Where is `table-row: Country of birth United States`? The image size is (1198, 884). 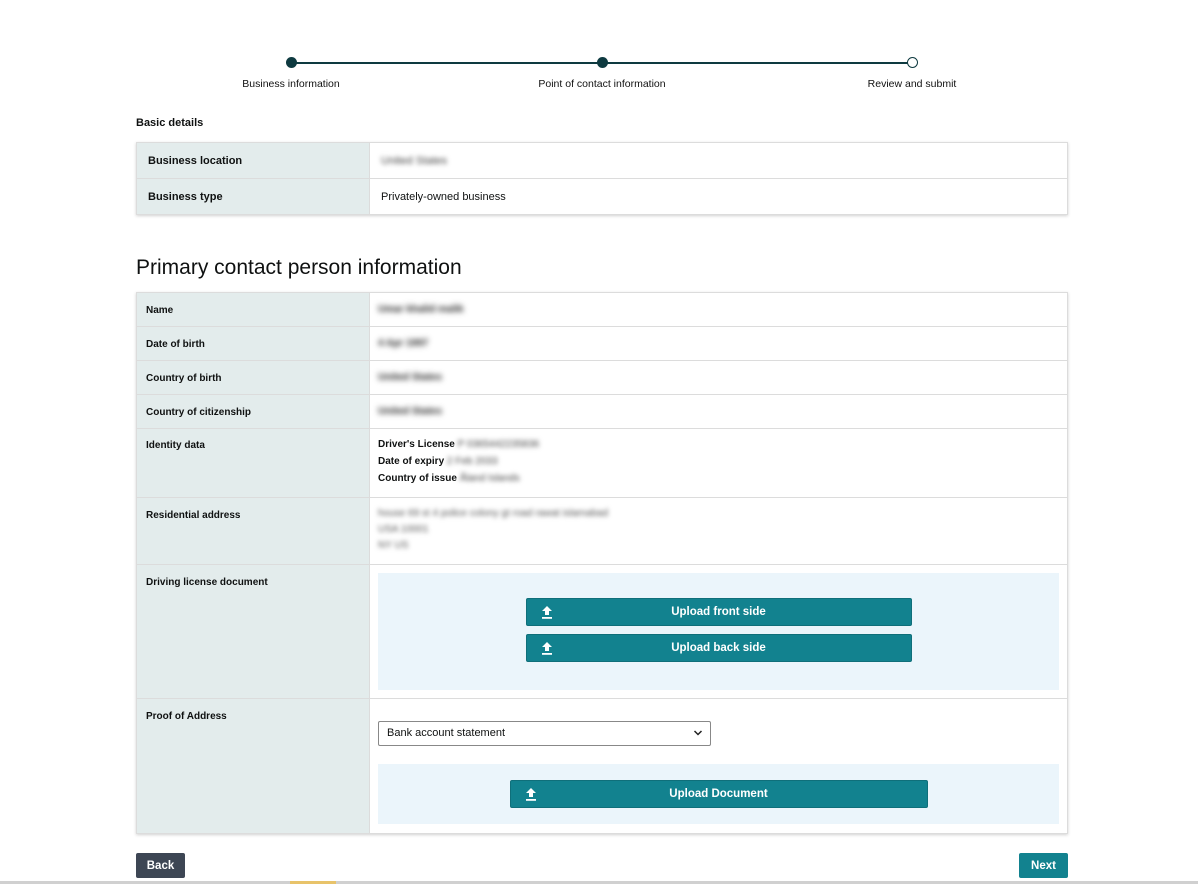 table-row: Country of birth United States is located at coordinates (602, 377).